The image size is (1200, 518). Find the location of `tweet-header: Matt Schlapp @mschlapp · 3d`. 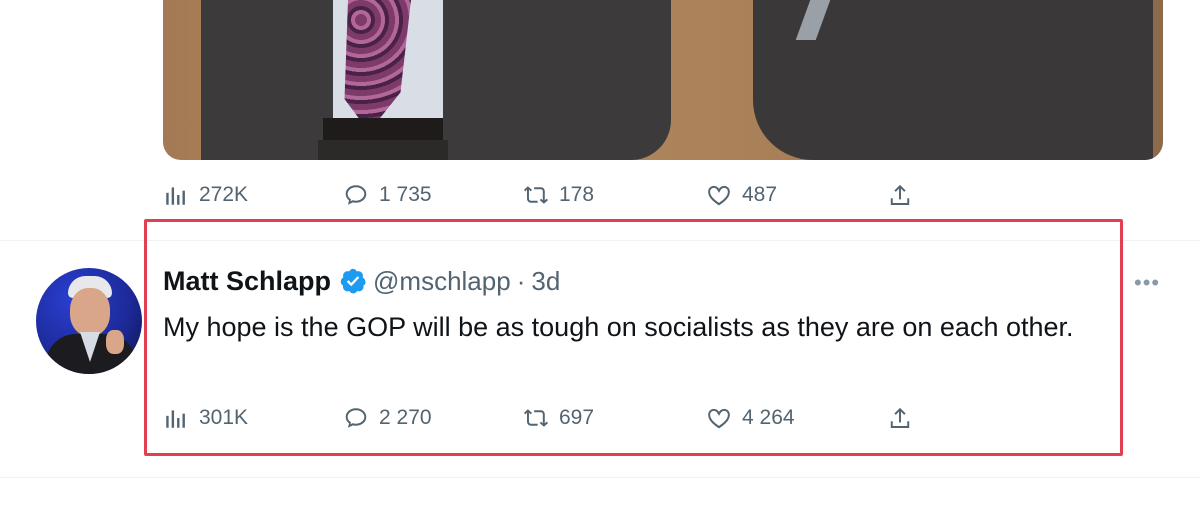

tweet-header: Matt Schlapp @mschlapp · 3d is located at coordinates (361, 281).